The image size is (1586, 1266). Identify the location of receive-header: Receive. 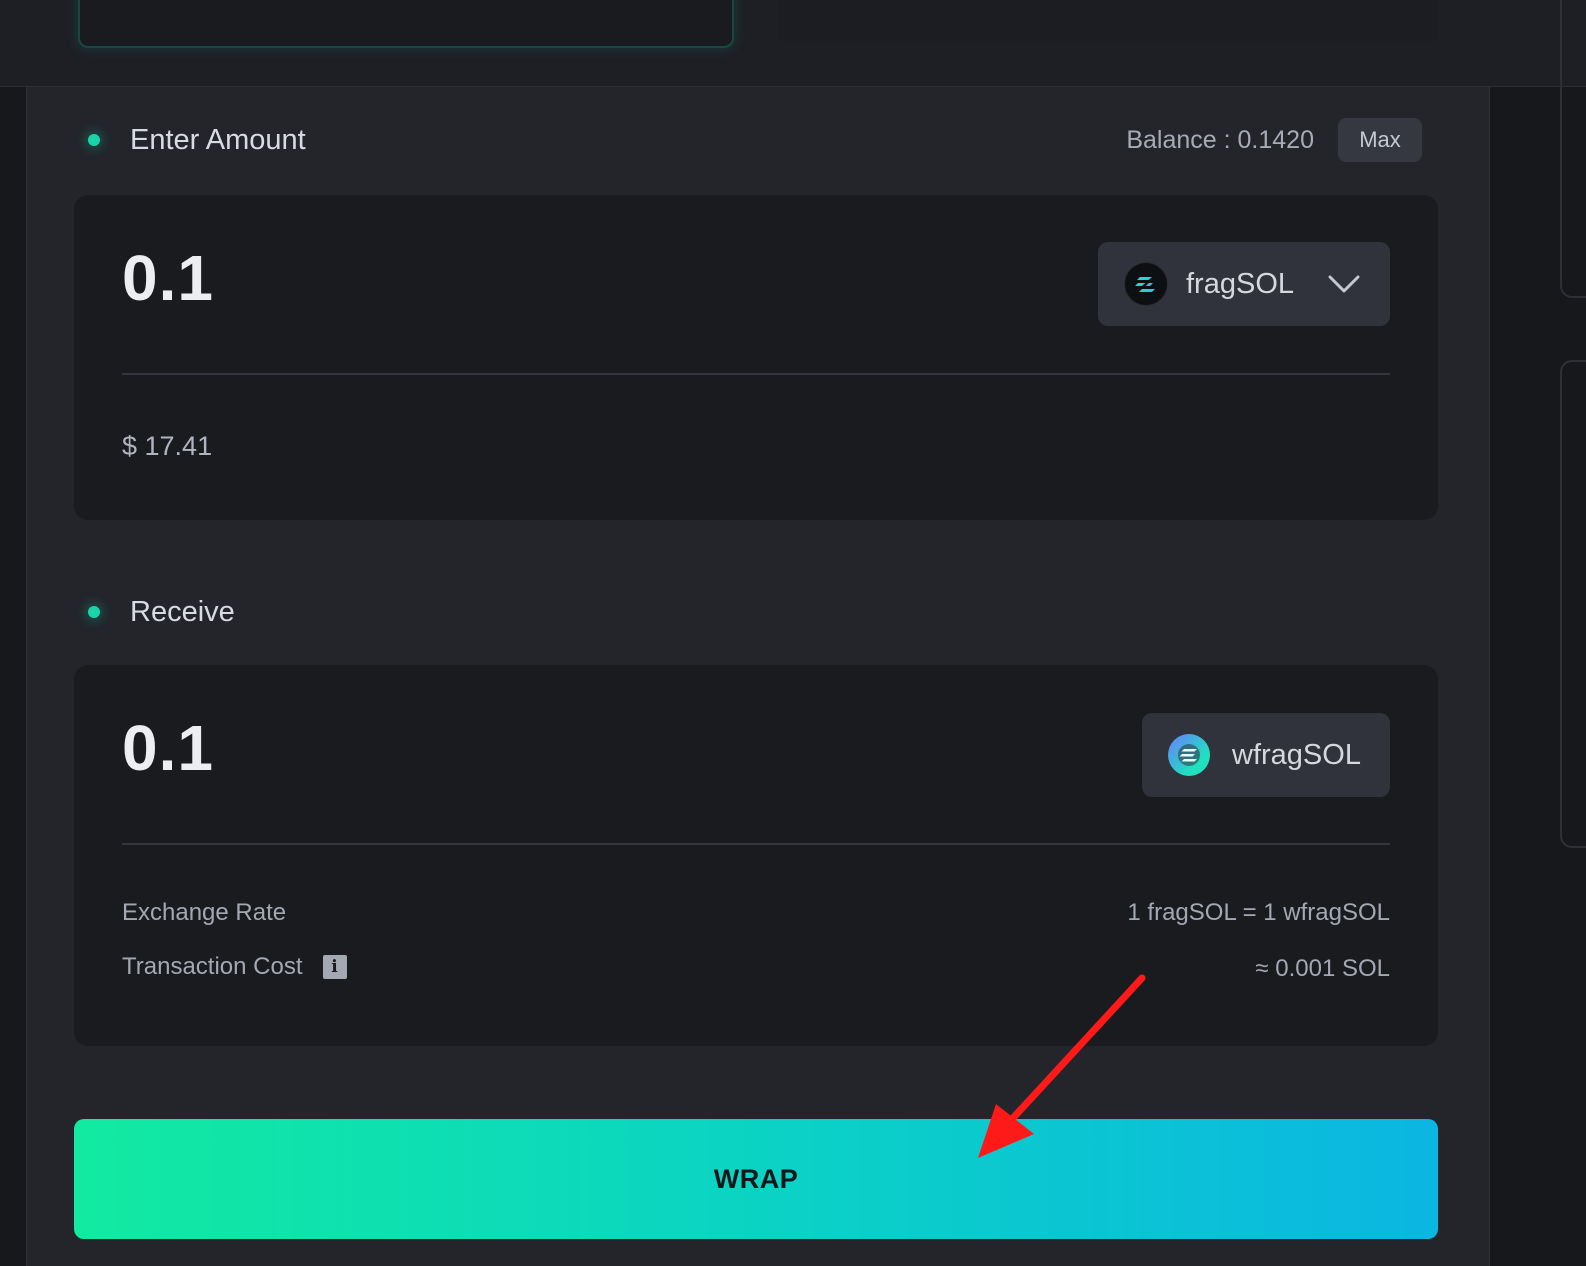
(157, 612).